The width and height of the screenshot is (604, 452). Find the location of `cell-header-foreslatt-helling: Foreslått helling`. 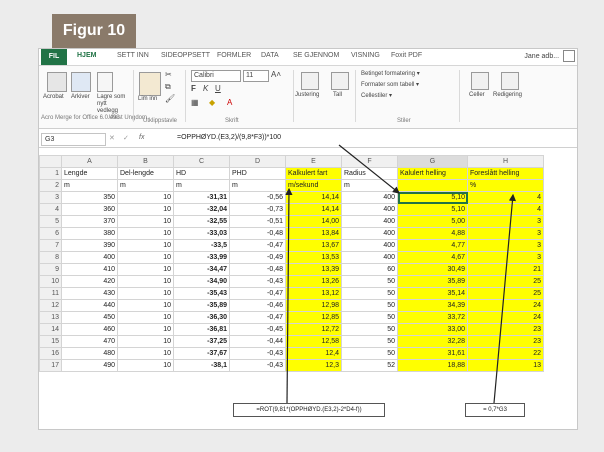

cell-header-foreslatt-helling: Foreslått helling is located at coordinates (505, 173).